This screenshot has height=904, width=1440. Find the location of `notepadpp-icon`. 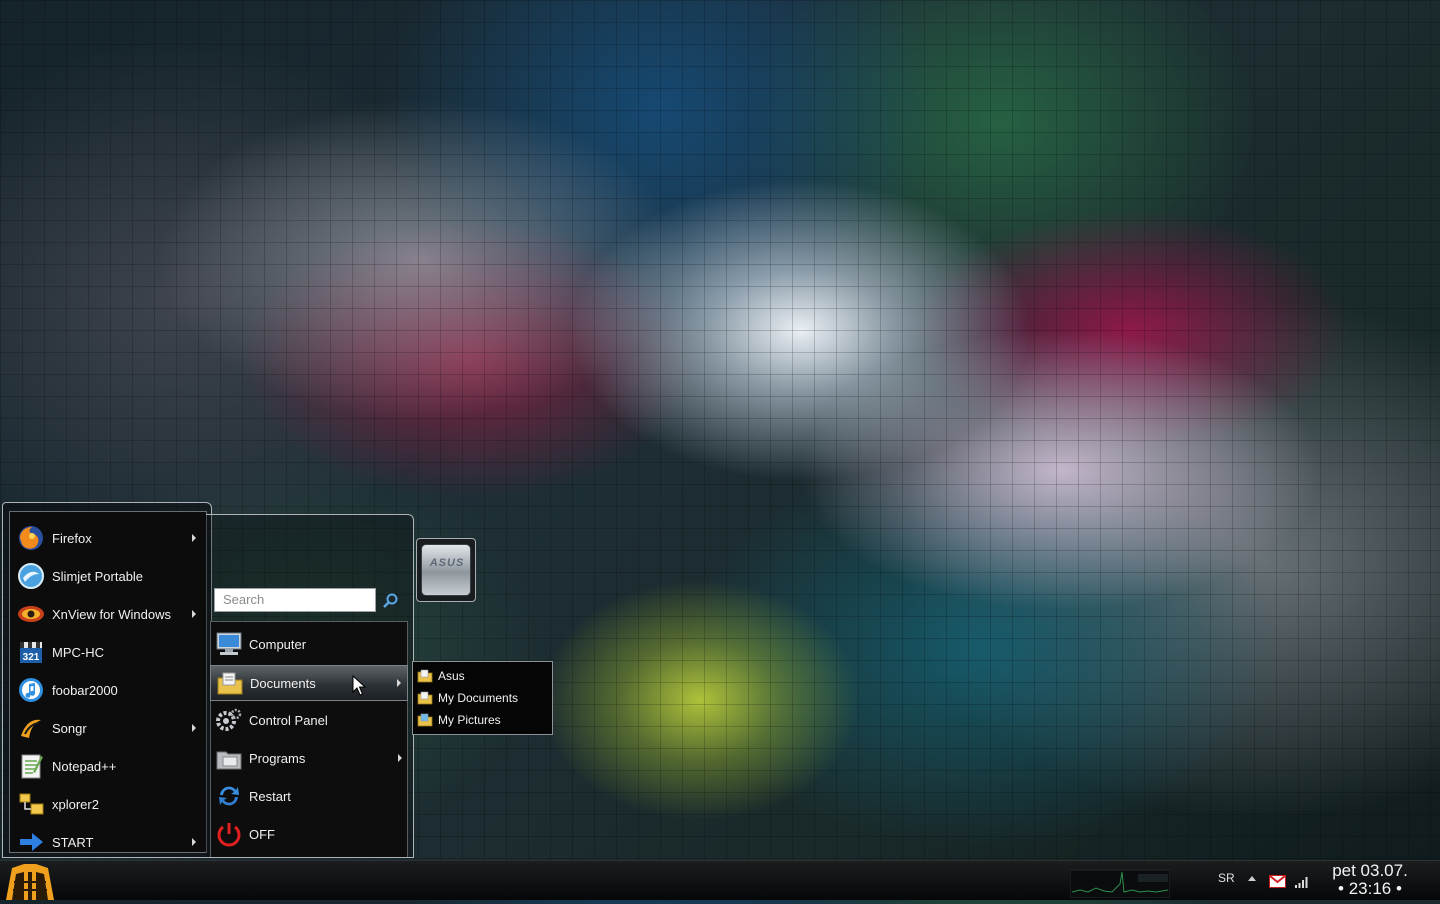

notepadpp-icon is located at coordinates (31, 766).